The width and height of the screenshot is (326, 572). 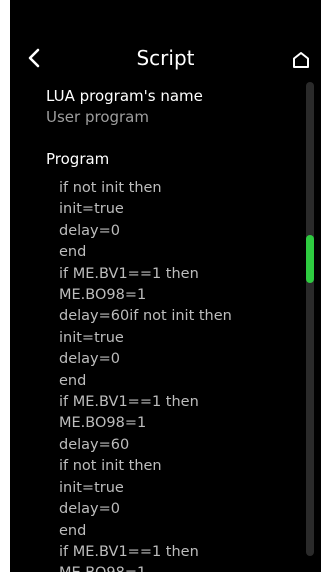 I want to click on home-icon, so click(x=301, y=60).